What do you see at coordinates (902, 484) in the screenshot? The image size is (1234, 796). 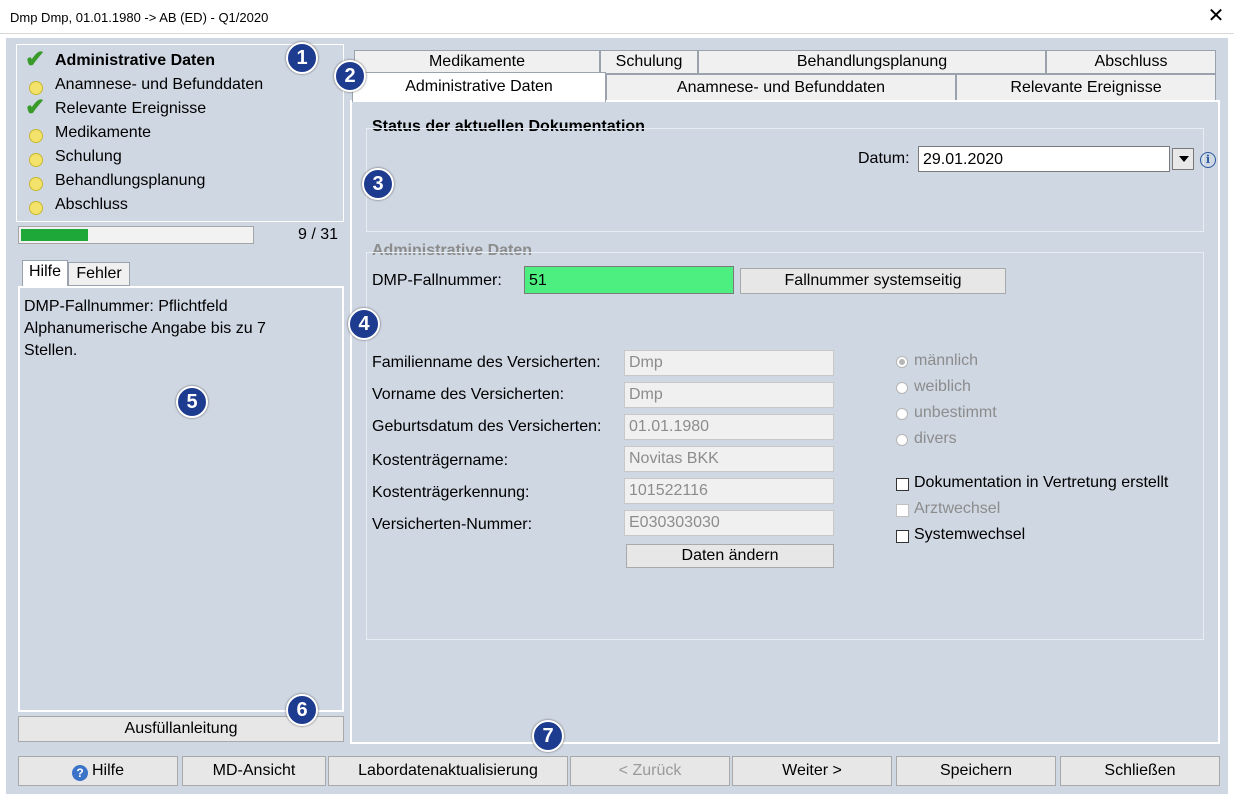 I see `vertretung-checkbox` at bounding box center [902, 484].